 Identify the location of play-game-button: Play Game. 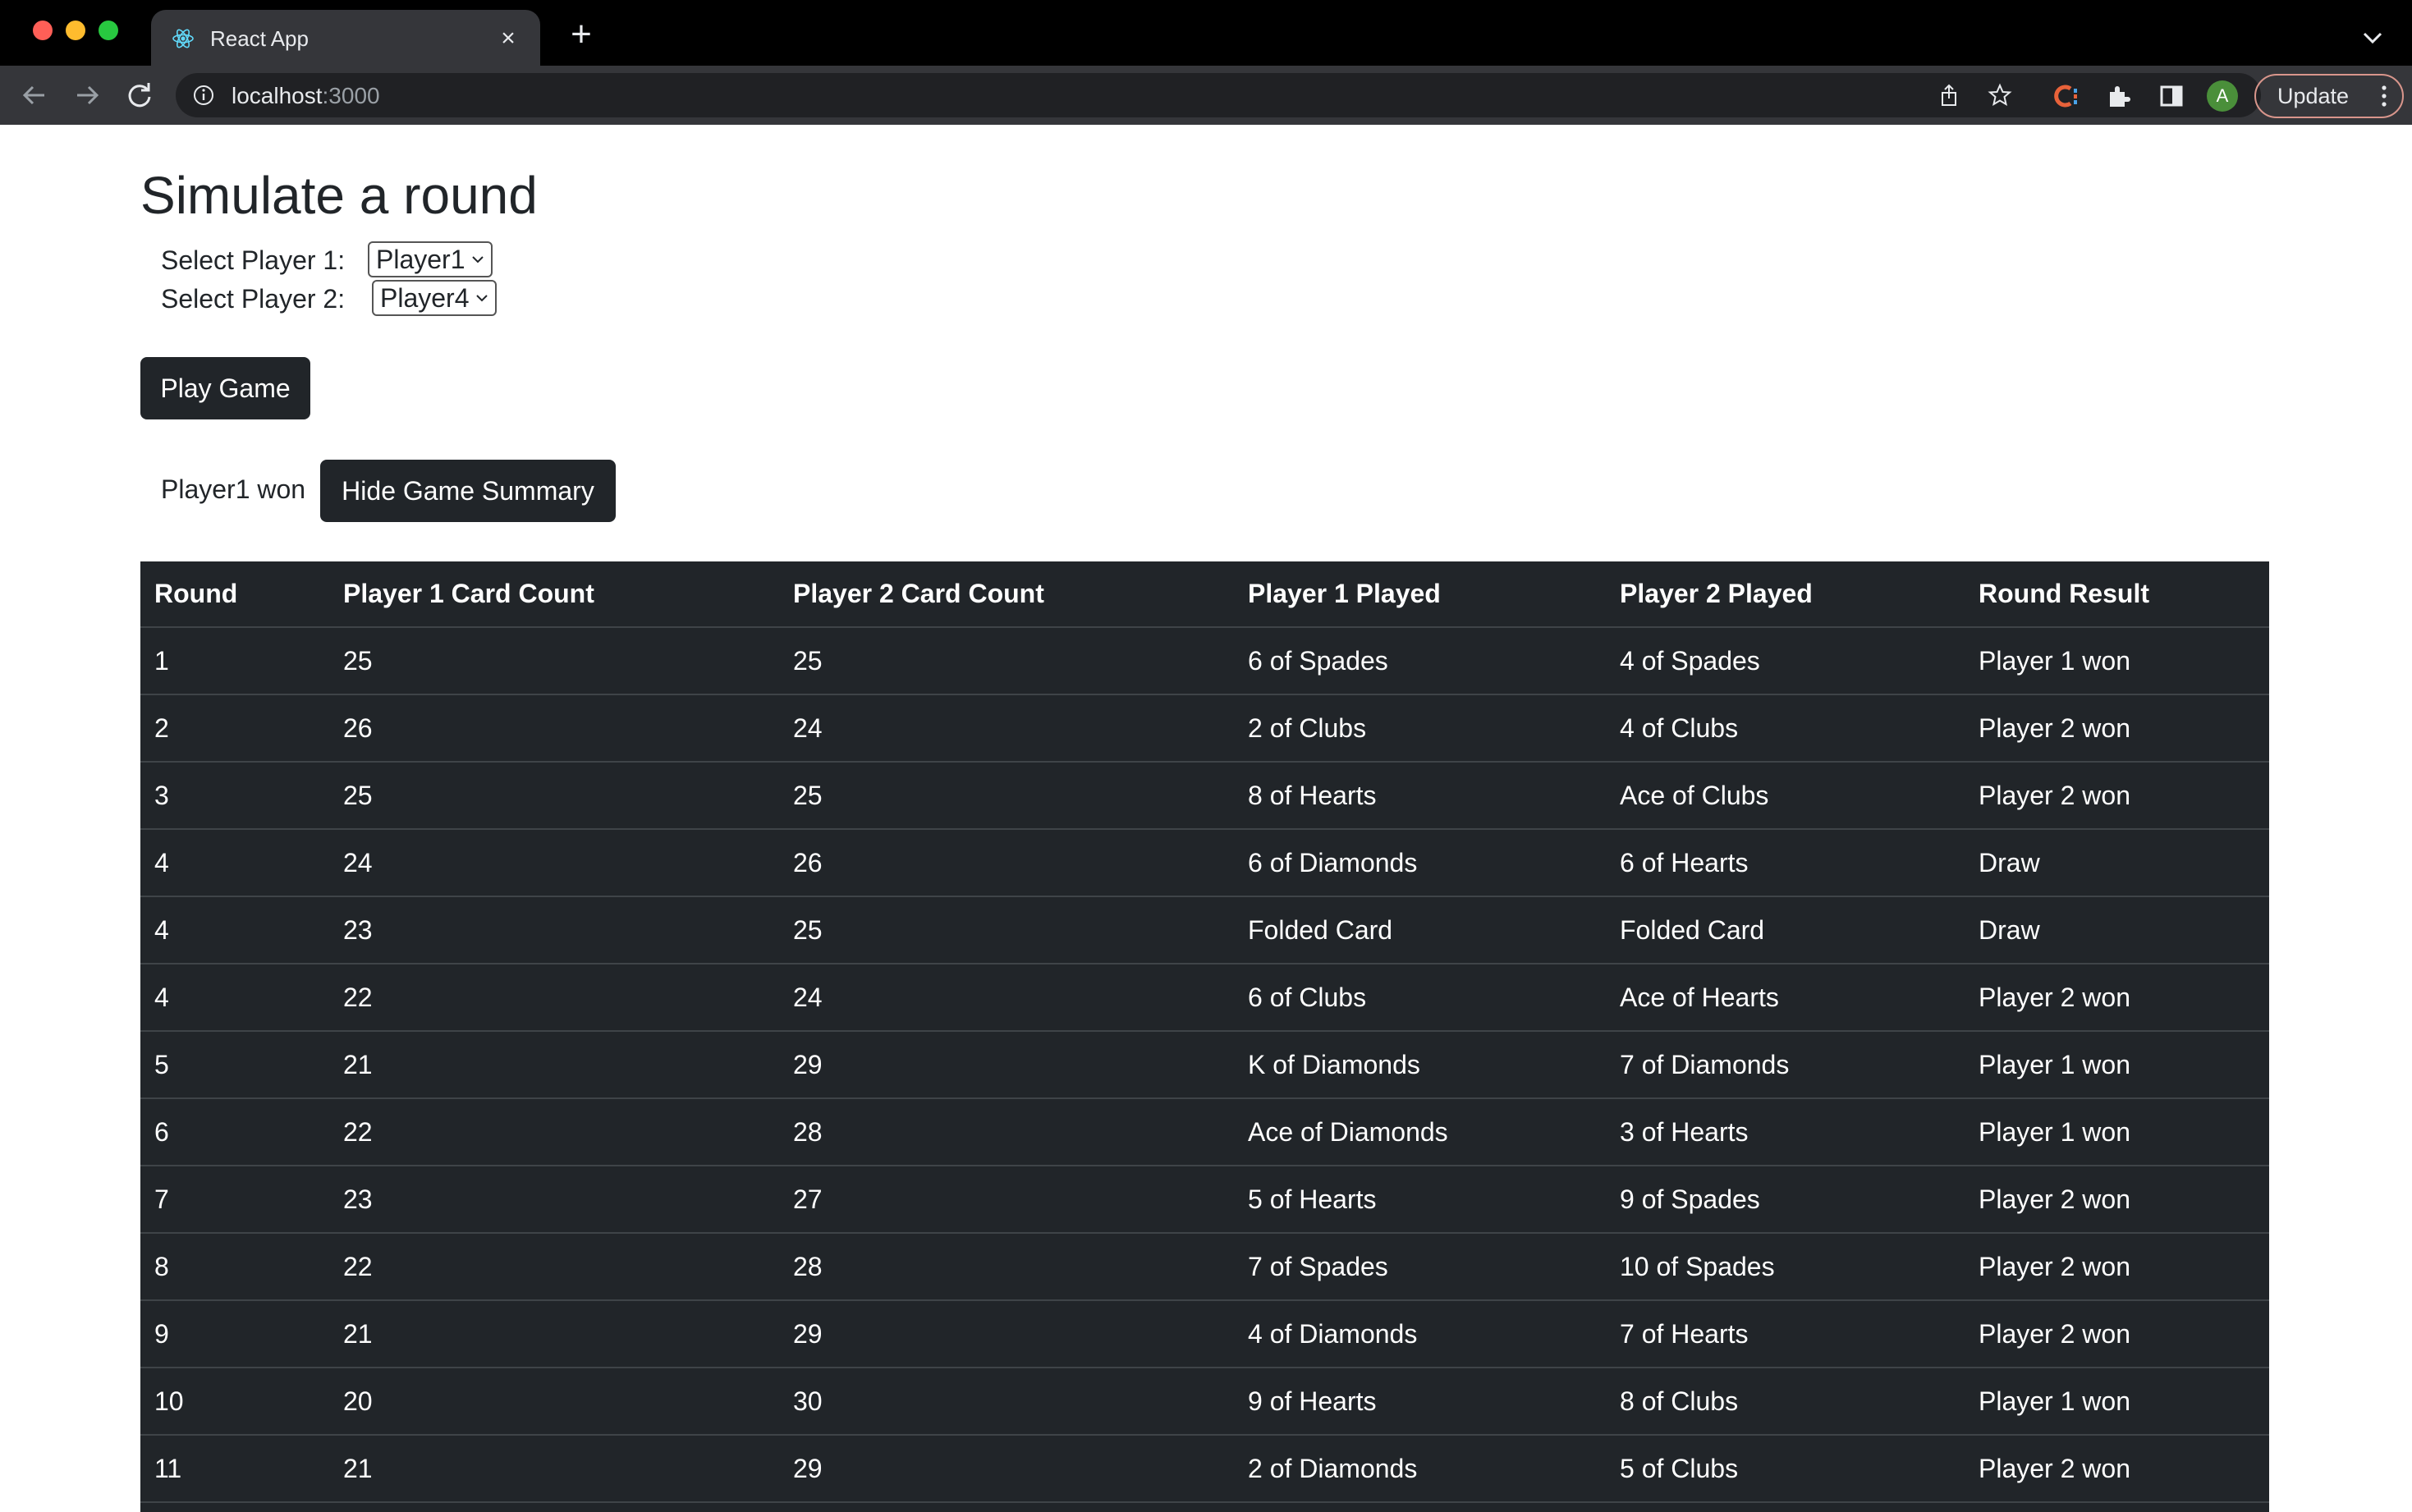
(225, 388).